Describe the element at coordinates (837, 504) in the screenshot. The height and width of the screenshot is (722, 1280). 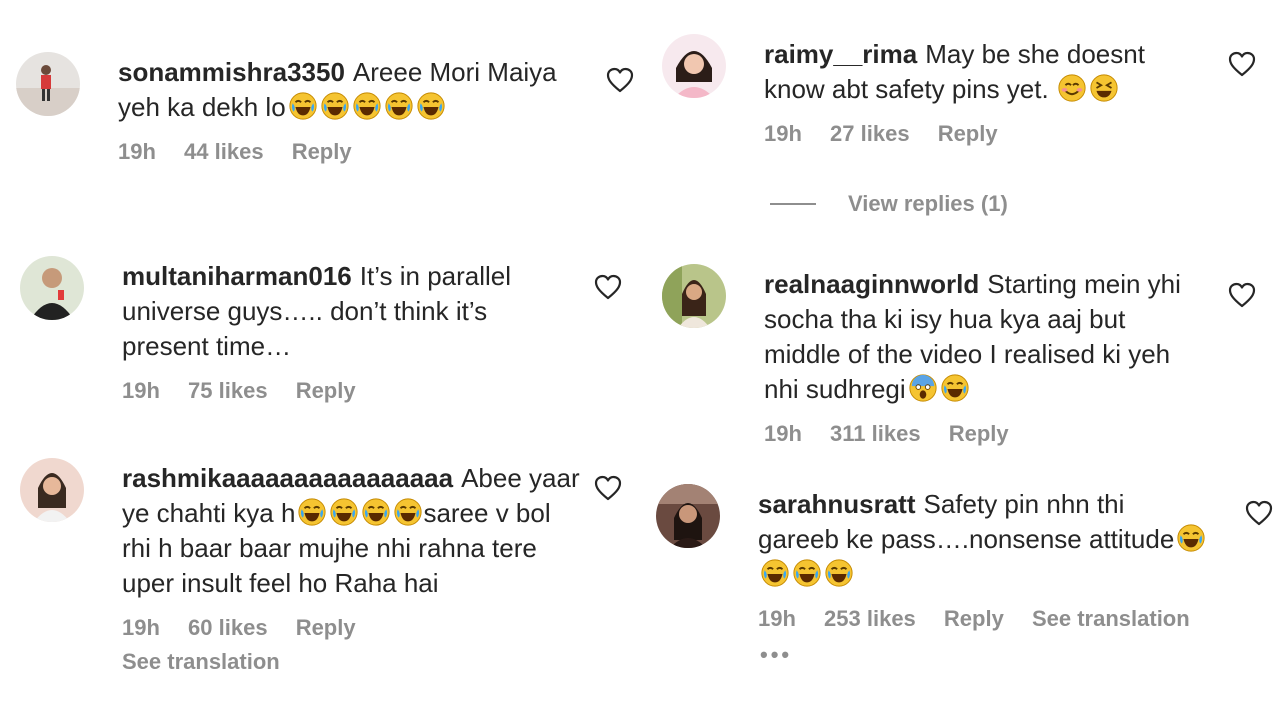
I see `username: sarahnusratt` at that location.